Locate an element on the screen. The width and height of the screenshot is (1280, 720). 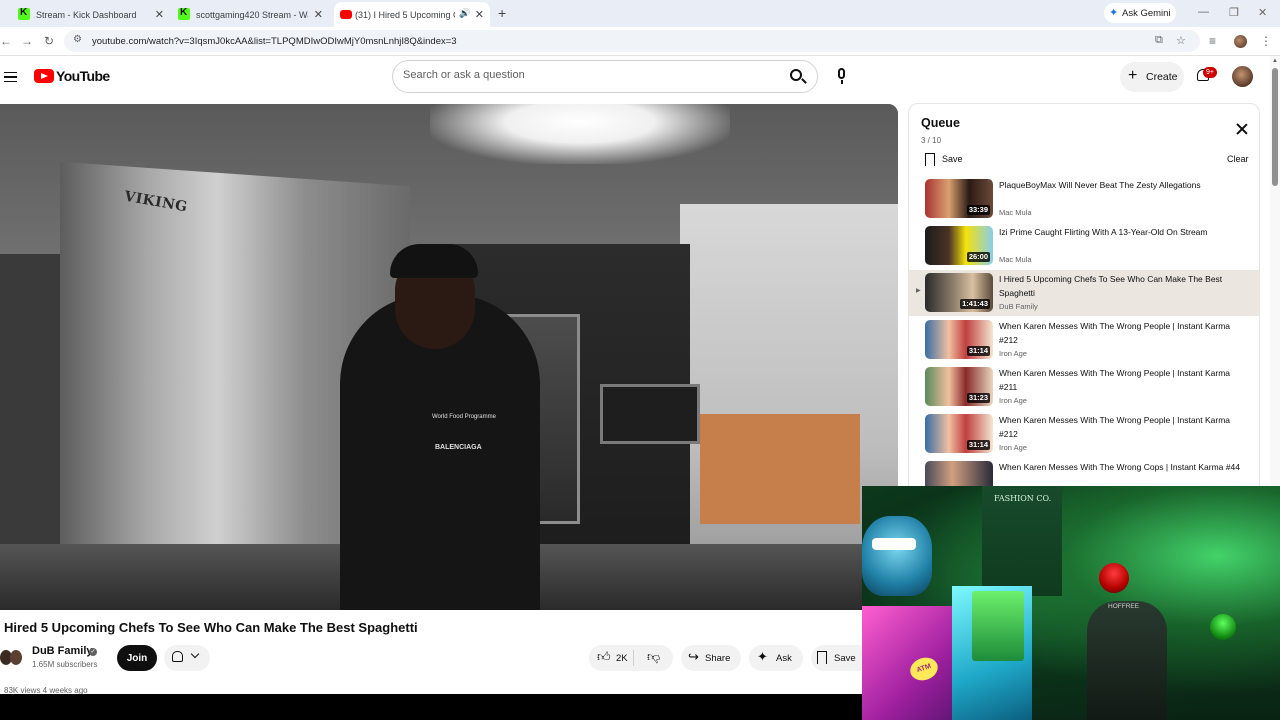
video-frame-microwave is located at coordinates (650, 414).